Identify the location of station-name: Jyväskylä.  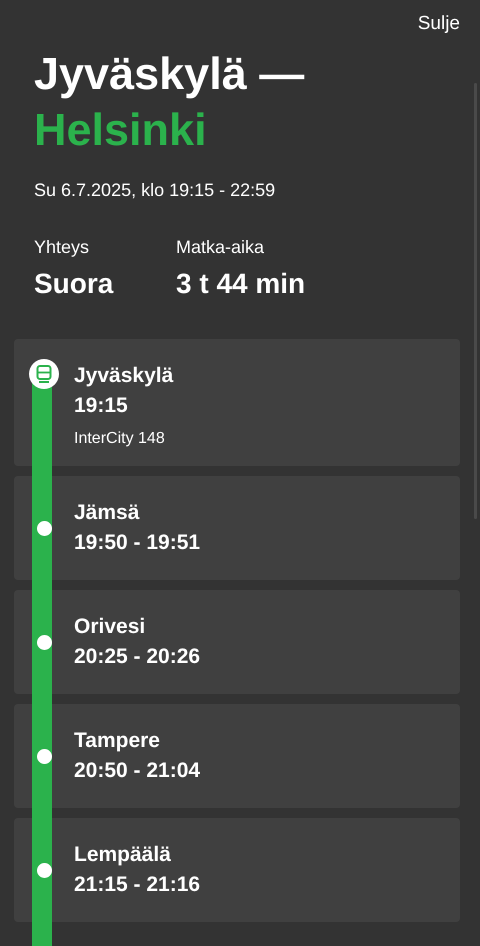
(124, 376).